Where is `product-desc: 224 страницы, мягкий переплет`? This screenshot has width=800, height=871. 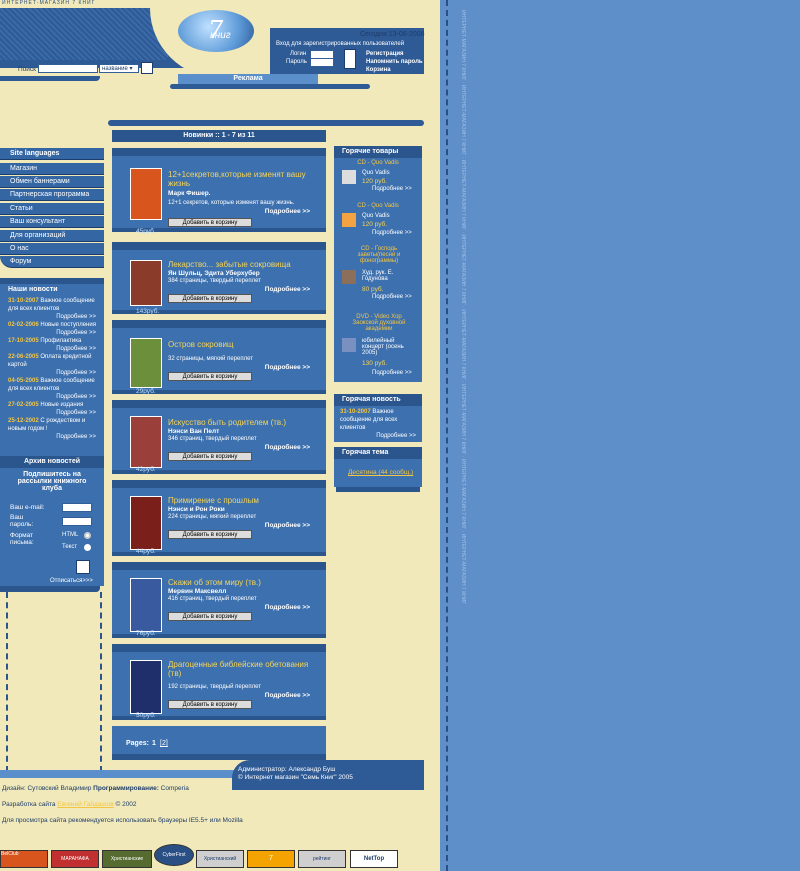
product-desc: 224 страницы, мягкий переплет is located at coordinates (212, 517).